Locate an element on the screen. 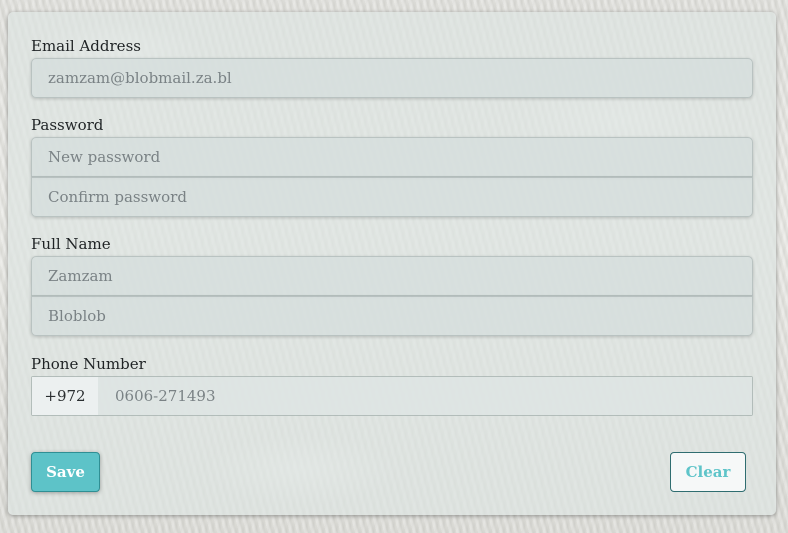 This screenshot has height=533, width=788. email-field: zamzam@blobmail.za.bl is located at coordinates (392, 78).